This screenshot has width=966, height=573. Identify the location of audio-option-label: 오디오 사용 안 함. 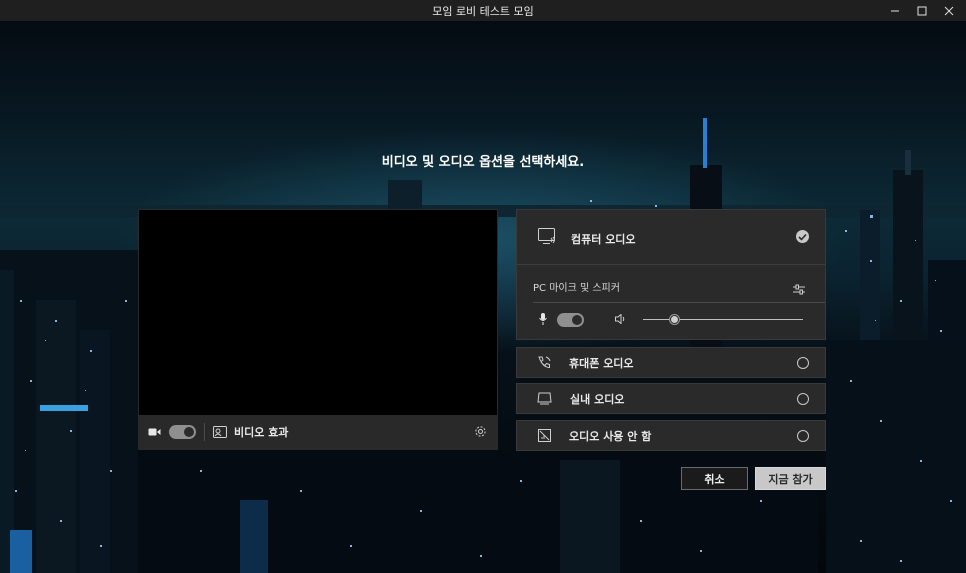
(610, 436).